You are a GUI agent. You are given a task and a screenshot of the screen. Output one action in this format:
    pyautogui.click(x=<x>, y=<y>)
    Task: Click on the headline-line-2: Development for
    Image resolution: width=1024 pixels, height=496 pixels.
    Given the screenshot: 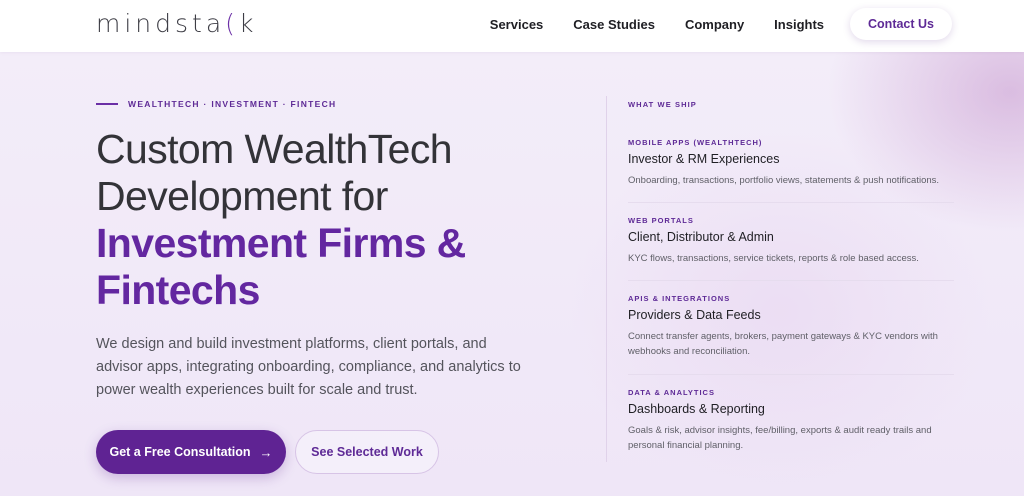 What is the action you would take?
    pyautogui.click(x=242, y=196)
    